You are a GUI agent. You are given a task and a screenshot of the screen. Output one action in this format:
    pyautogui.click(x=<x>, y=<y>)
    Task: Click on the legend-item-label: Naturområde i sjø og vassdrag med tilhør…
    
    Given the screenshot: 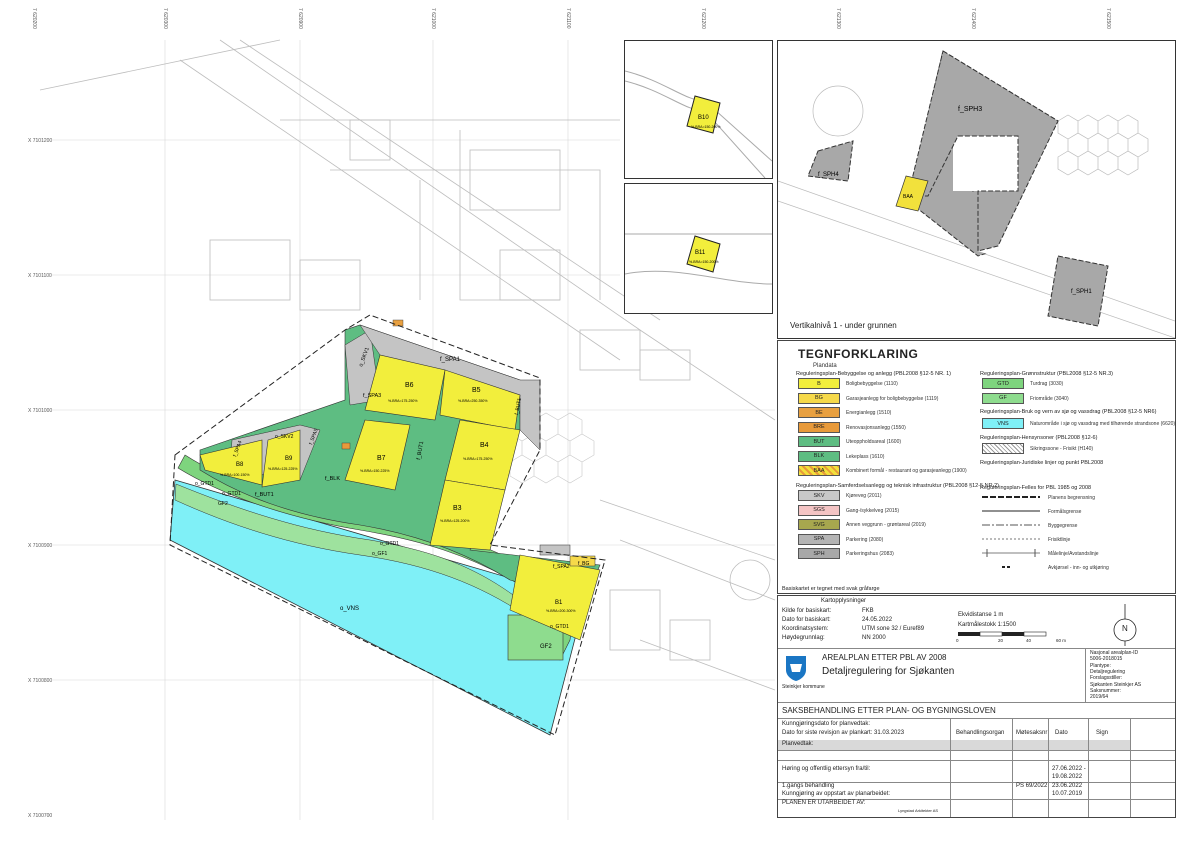 What is the action you would take?
    pyautogui.click(x=1103, y=424)
    